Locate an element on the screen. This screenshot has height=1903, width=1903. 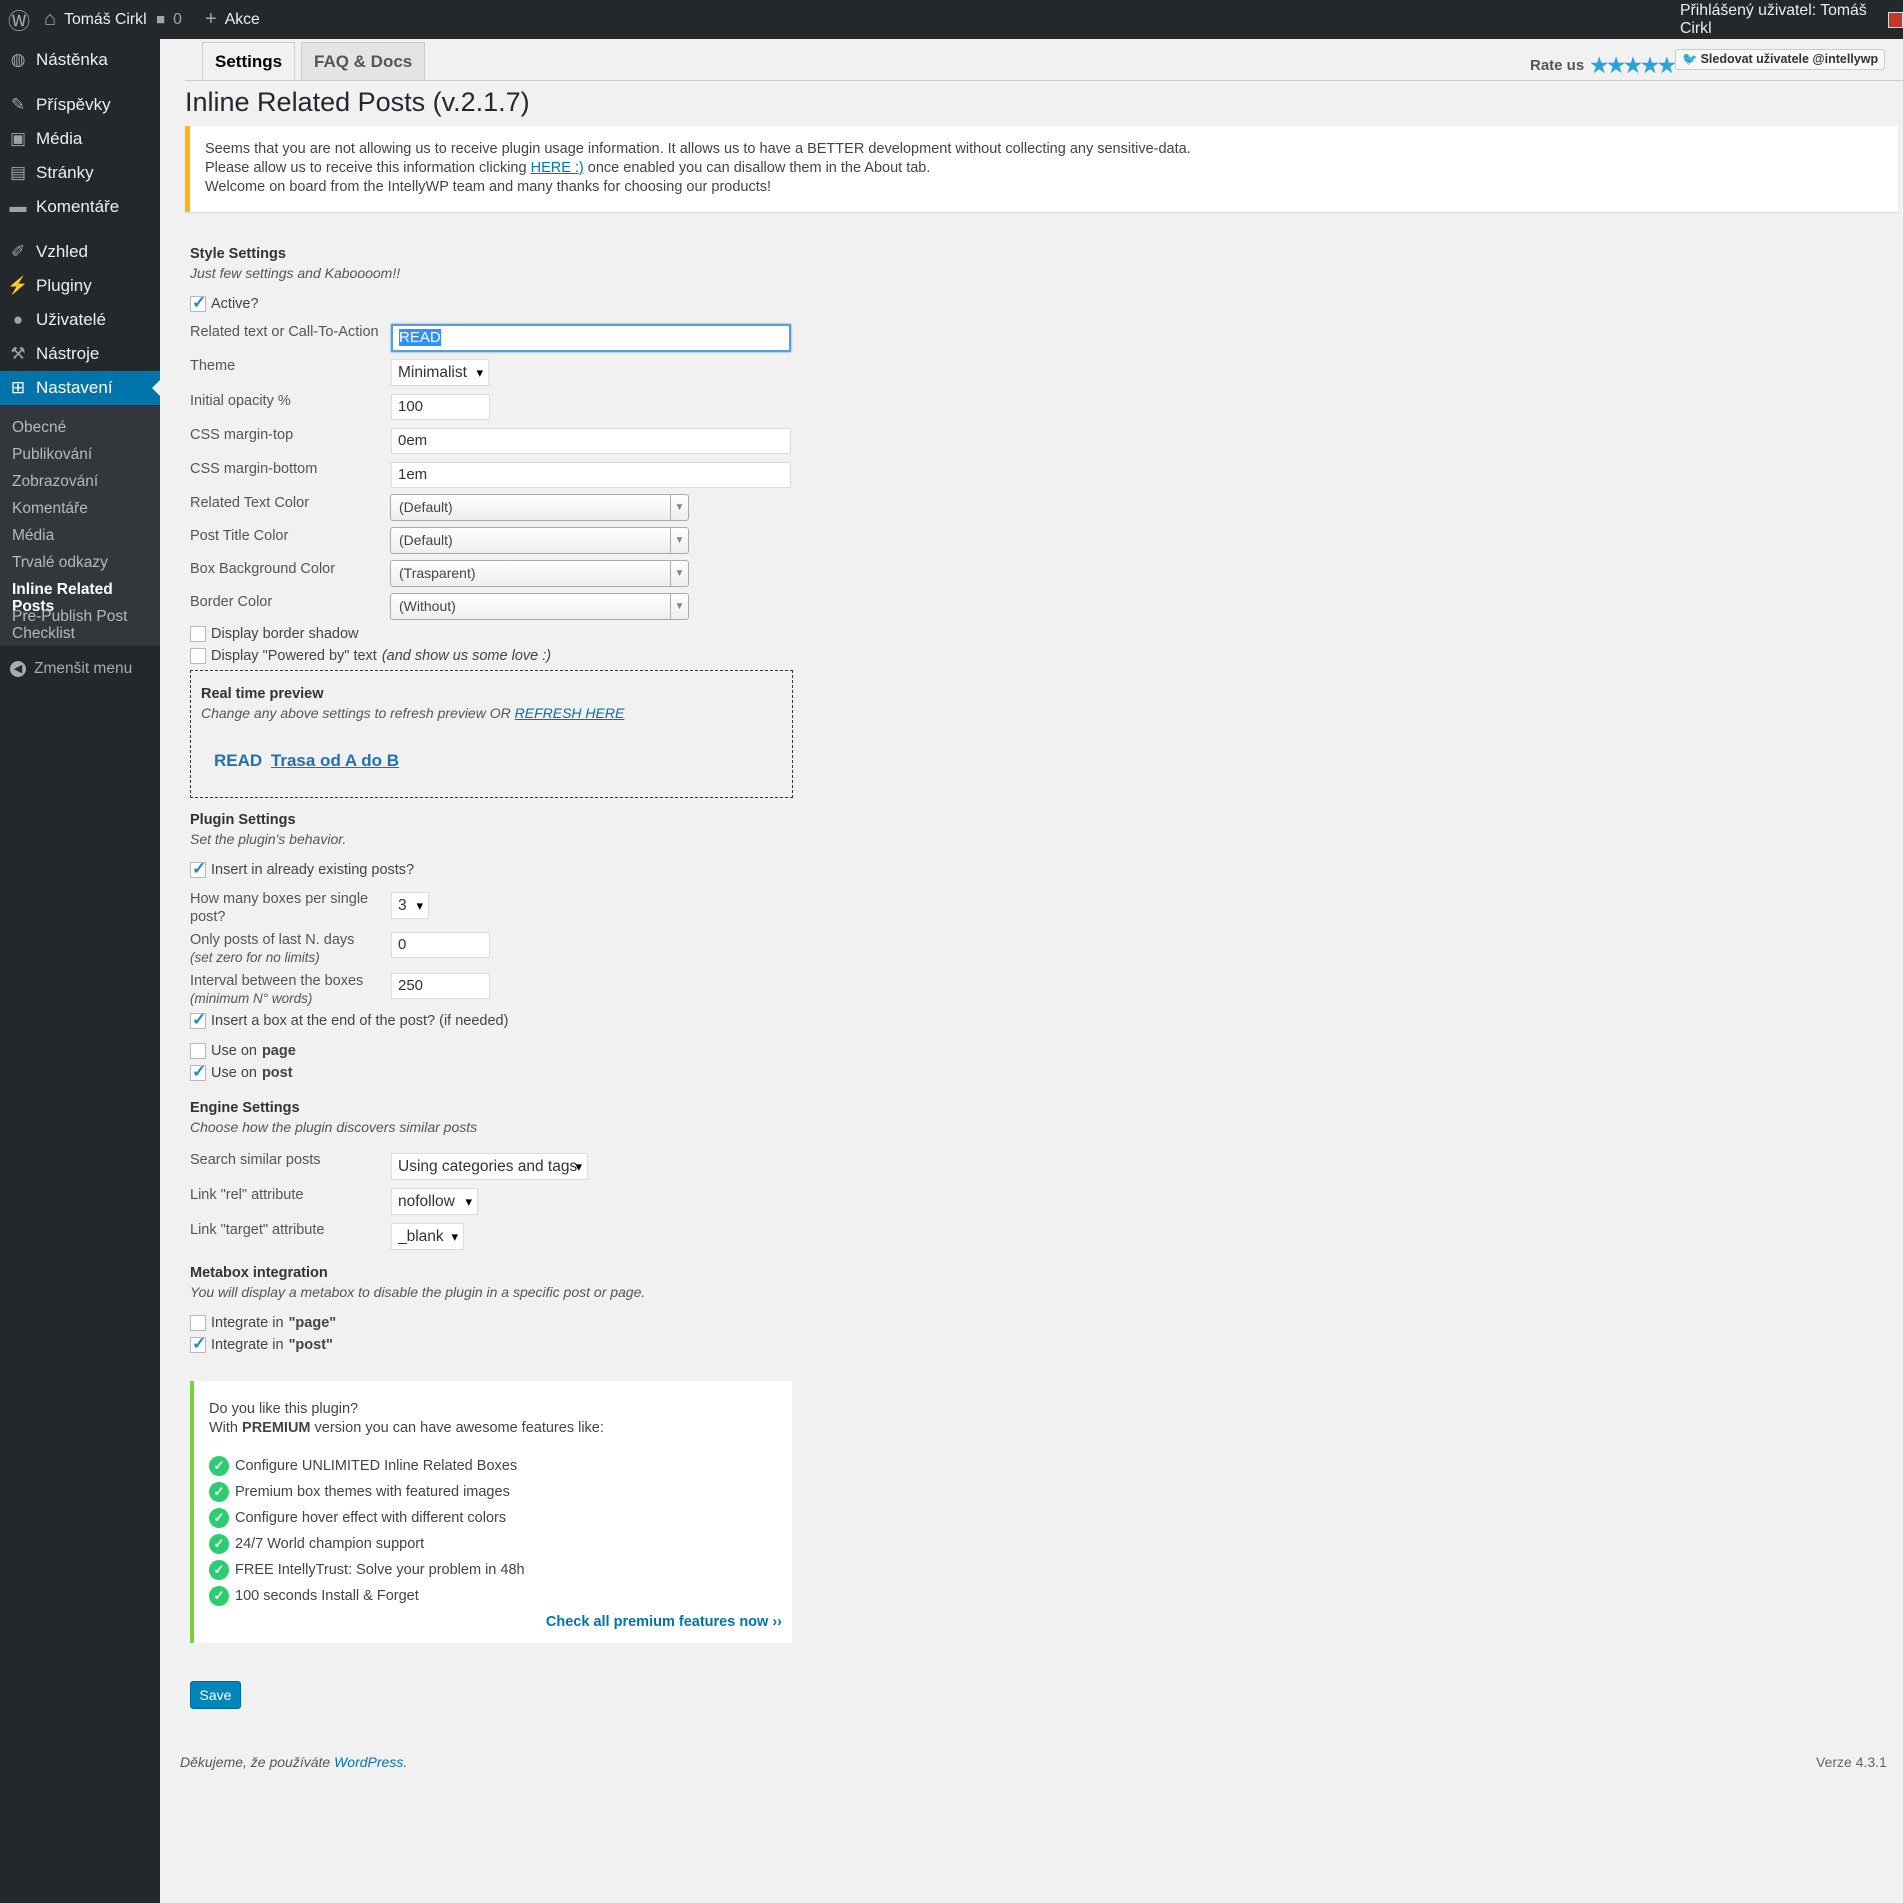
integrate-post-checkbox is located at coordinates (198, 1344).